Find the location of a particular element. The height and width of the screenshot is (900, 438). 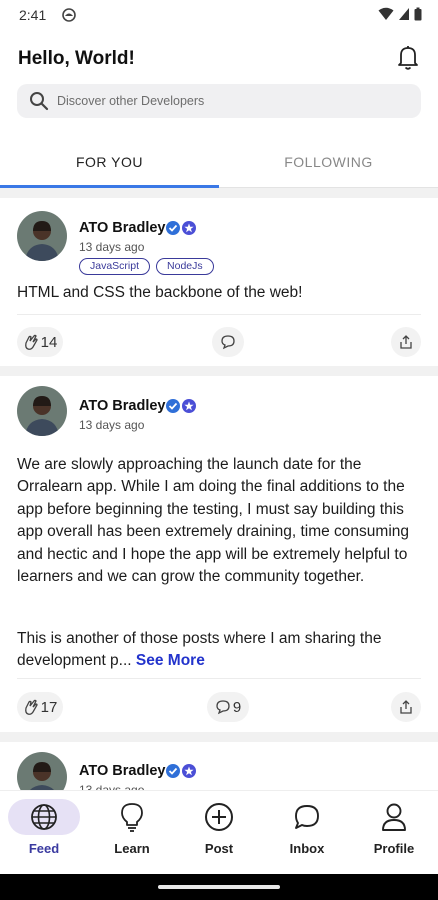

home-indicator is located at coordinates (219, 887).